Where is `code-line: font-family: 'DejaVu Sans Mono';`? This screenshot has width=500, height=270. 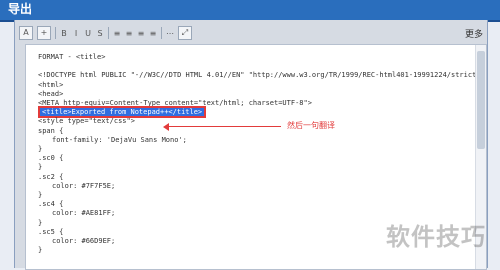
code-line: font-family: 'DejaVu Sans Mono'; is located at coordinates (119, 139).